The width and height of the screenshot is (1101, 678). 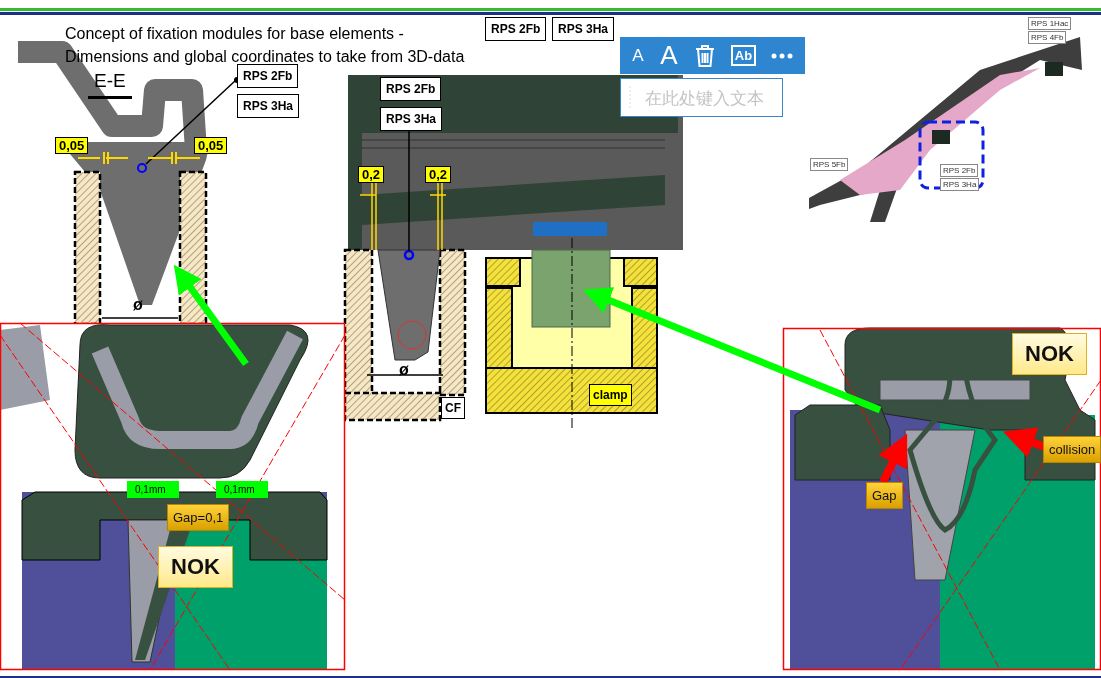 I want to click on title-line: Concept of fixation modules for base elements -, so click(x=235, y=34).